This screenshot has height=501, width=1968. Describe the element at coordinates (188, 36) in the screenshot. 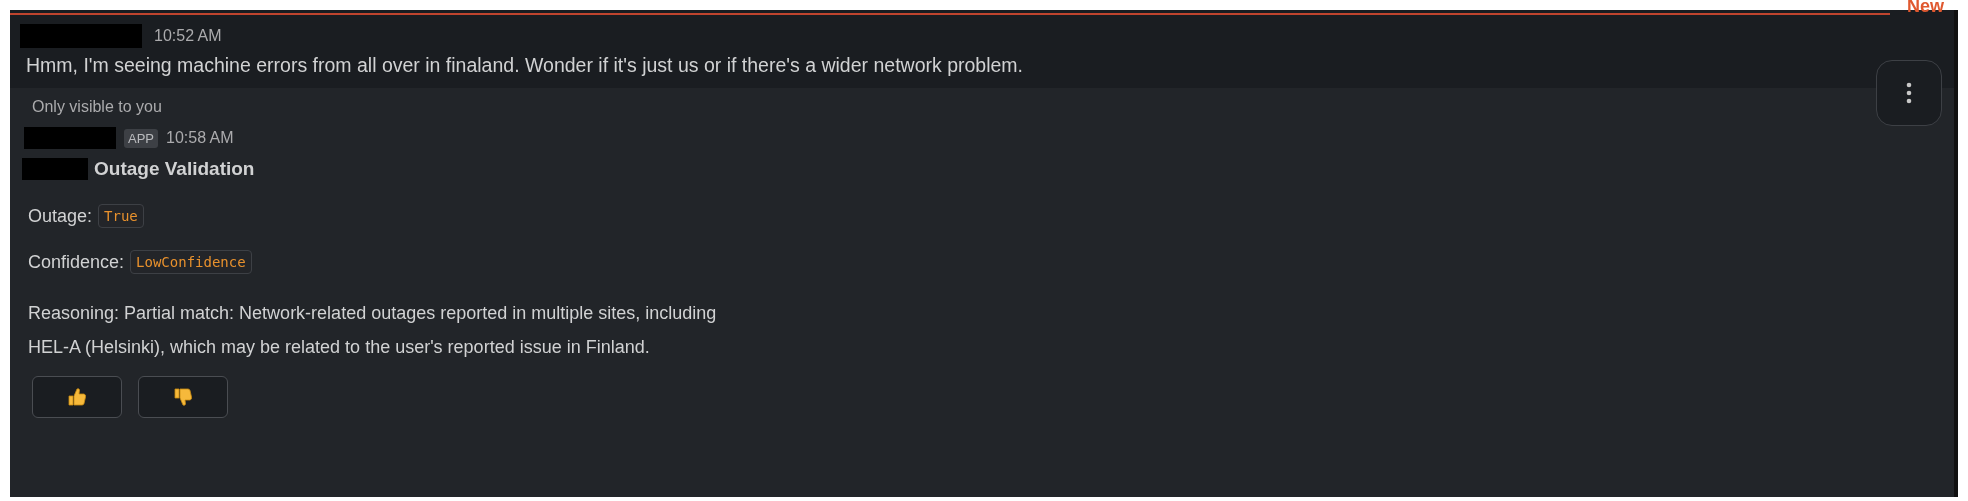

I see `message-time: 10:52 AM` at that location.